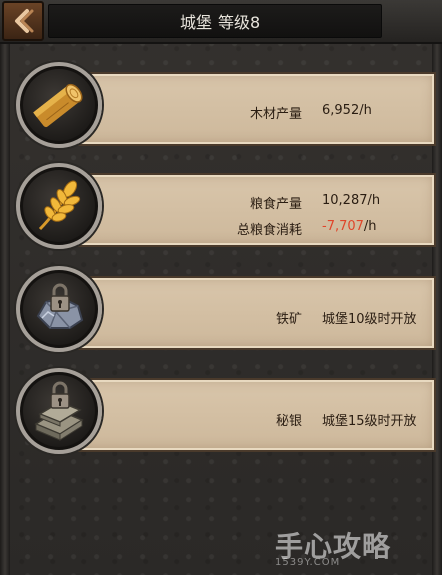  What do you see at coordinates (196, 22) in the screenshot?
I see `castle-title: 城堡` at bounding box center [196, 22].